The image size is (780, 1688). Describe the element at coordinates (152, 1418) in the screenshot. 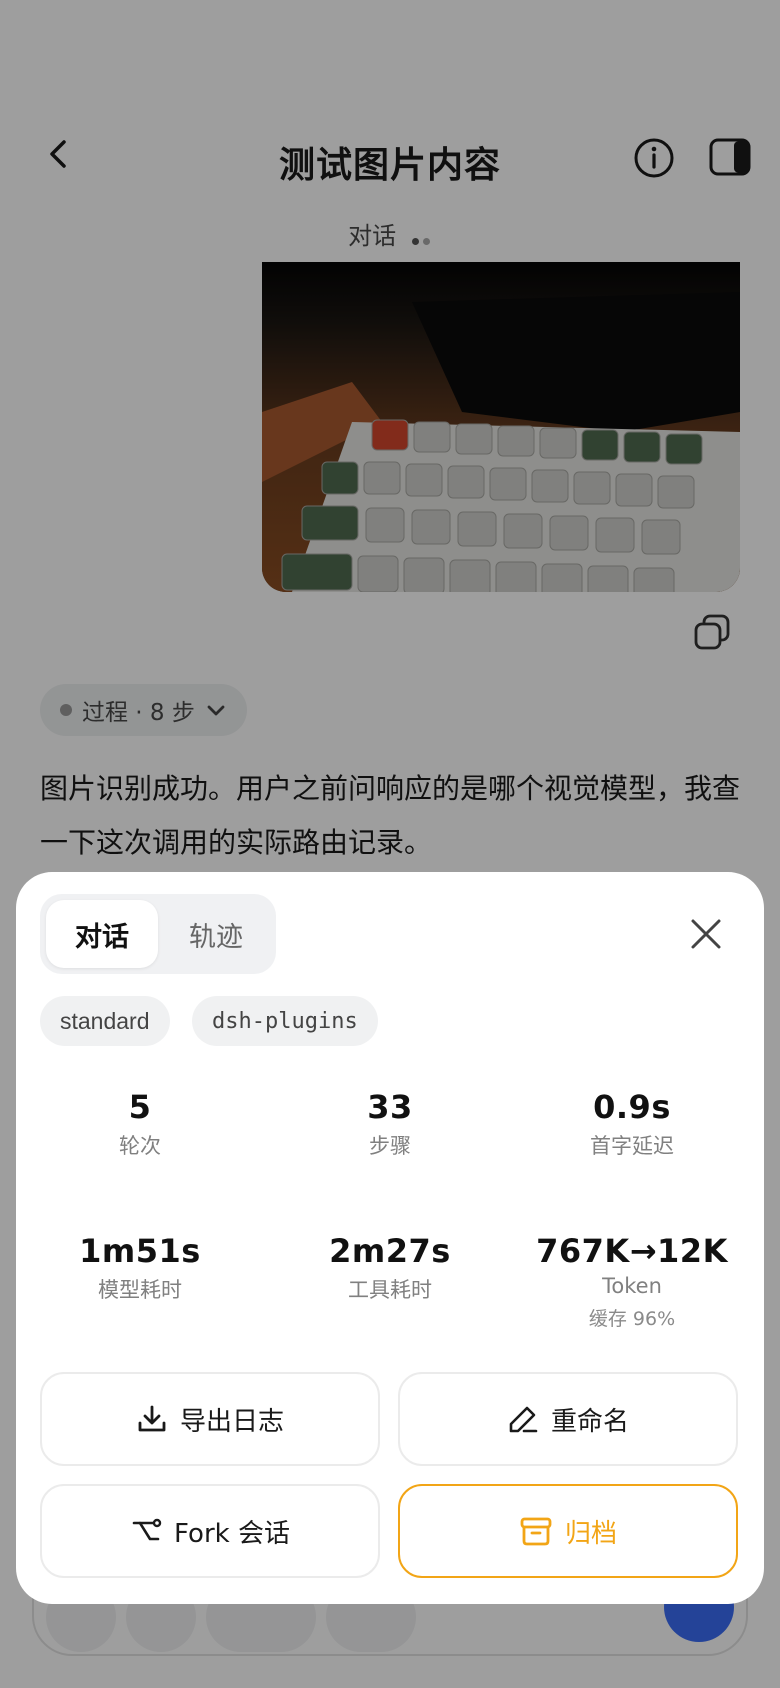

I see `download-icon` at that location.